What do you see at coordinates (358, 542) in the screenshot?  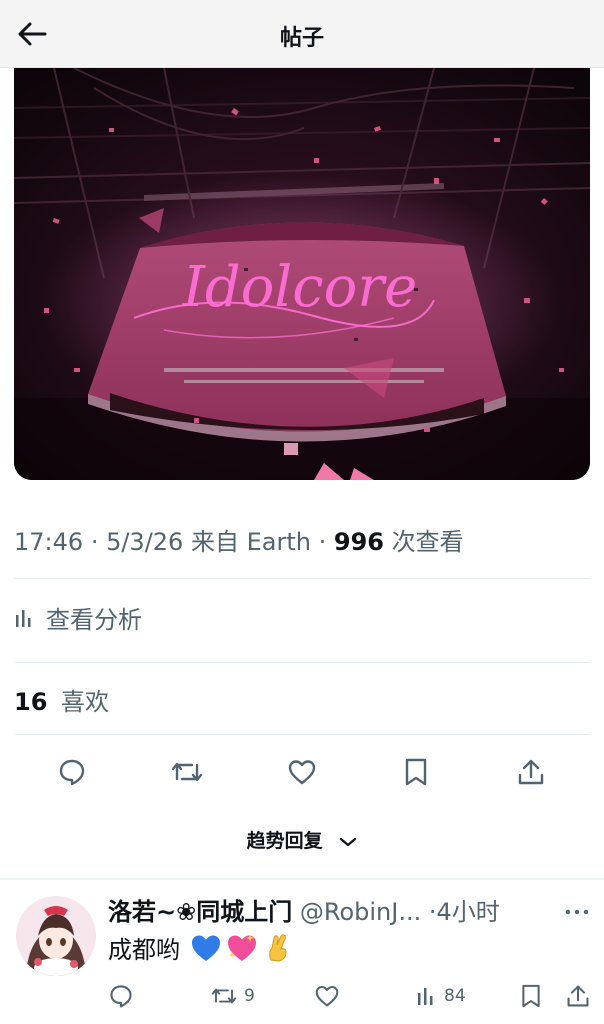 I see `views-count: 996` at bounding box center [358, 542].